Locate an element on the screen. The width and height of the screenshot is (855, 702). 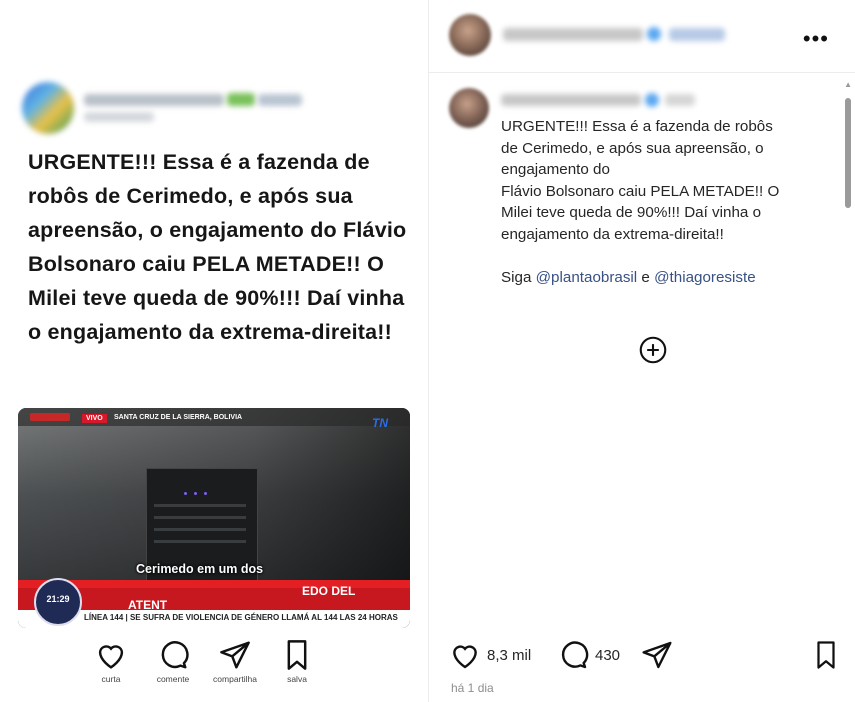
blurred-caption-badge is located at coordinates (652, 100).